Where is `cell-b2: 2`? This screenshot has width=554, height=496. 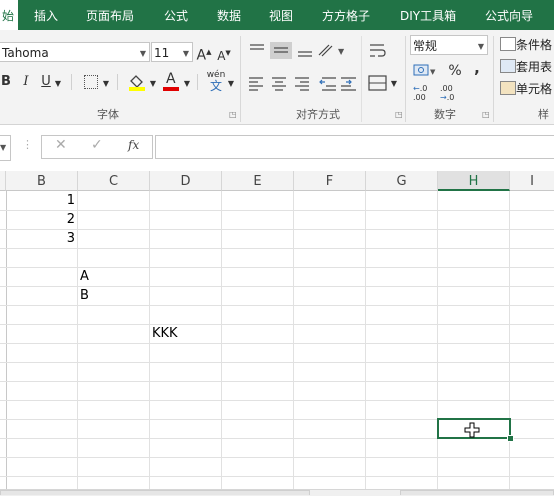
cell-b2: 2 is located at coordinates (40, 219).